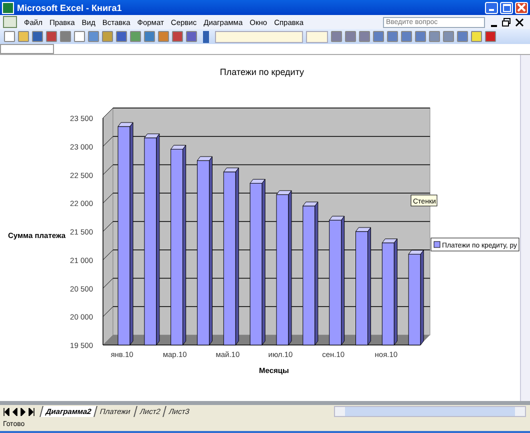 The image size is (530, 433). I want to click on legend-swatch, so click(437, 244).